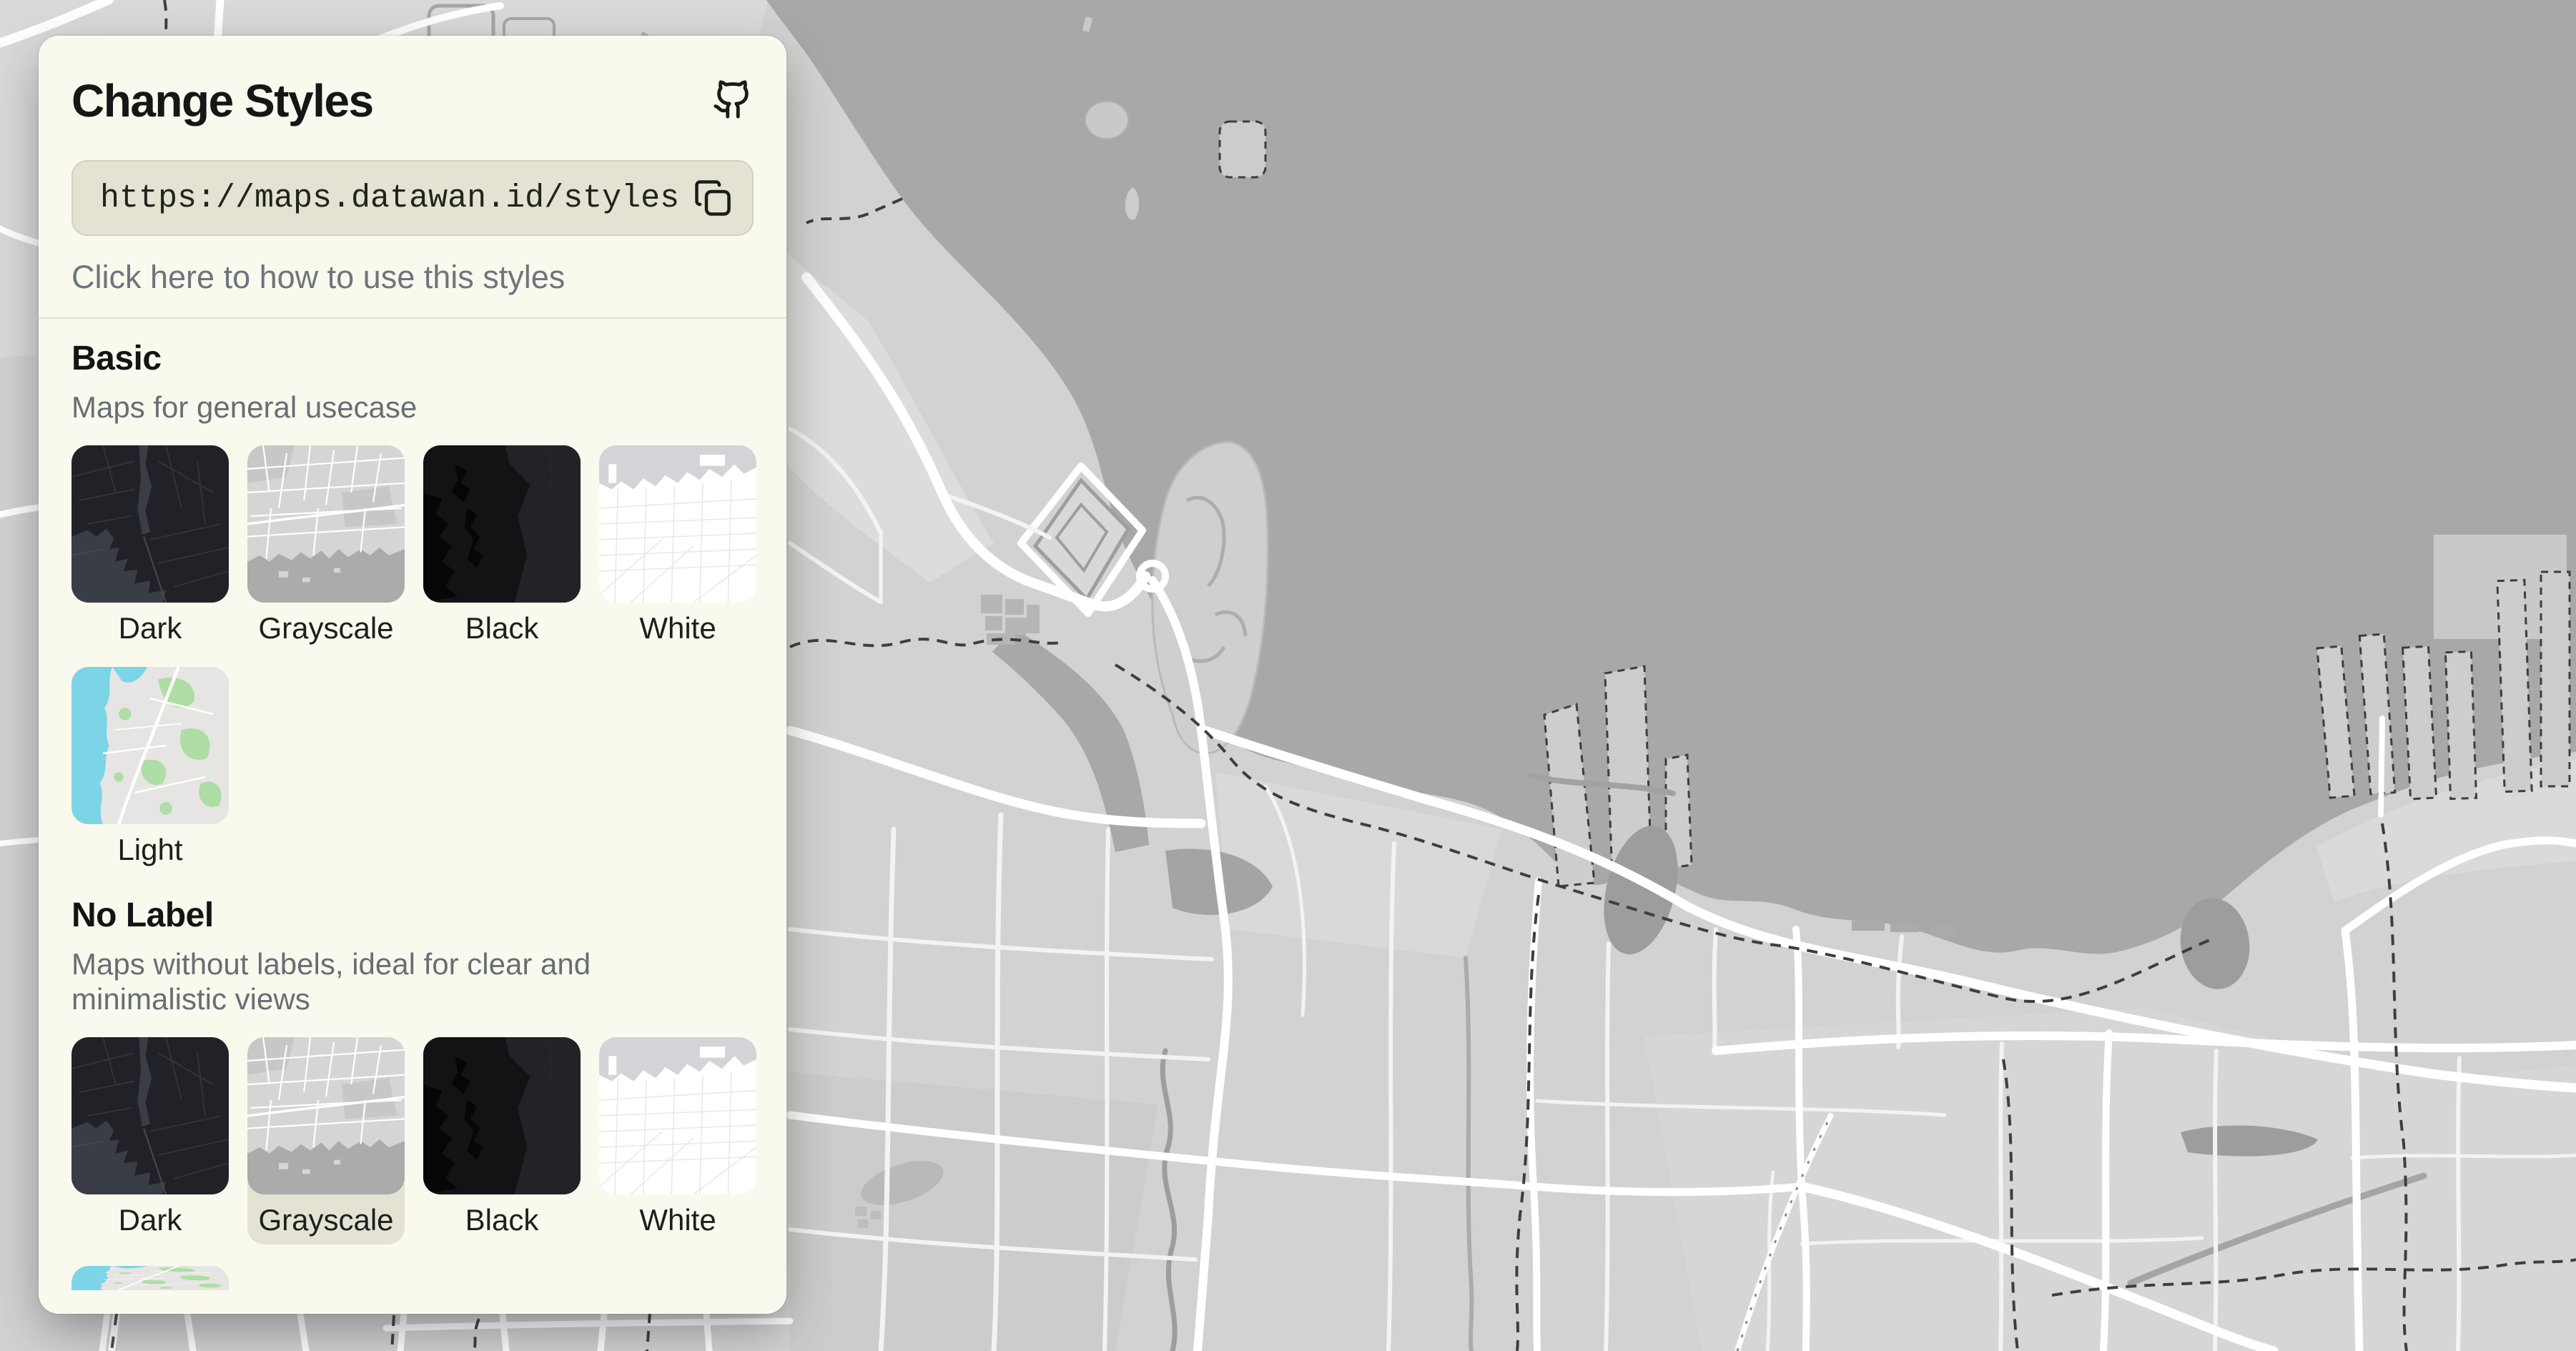 Image resolution: width=2576 pixels, height=1351 pixels. I want to click on copy-icon, so click(713, 198).